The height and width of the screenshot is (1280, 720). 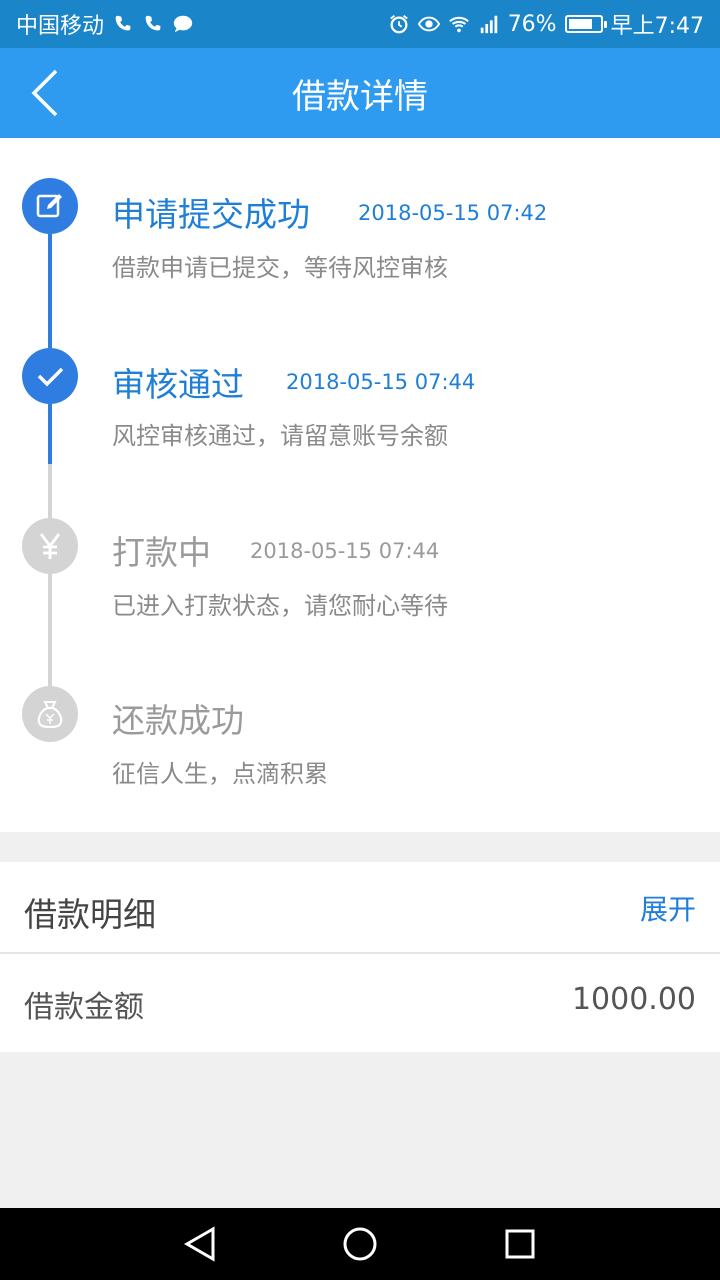 I want to click on page-title: 借款详情, so click(x=360, y=96).